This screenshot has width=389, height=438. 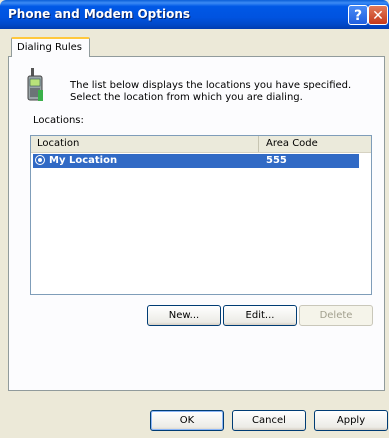 I want to click on list-item: My Location 555, so click(x=196, y=161).